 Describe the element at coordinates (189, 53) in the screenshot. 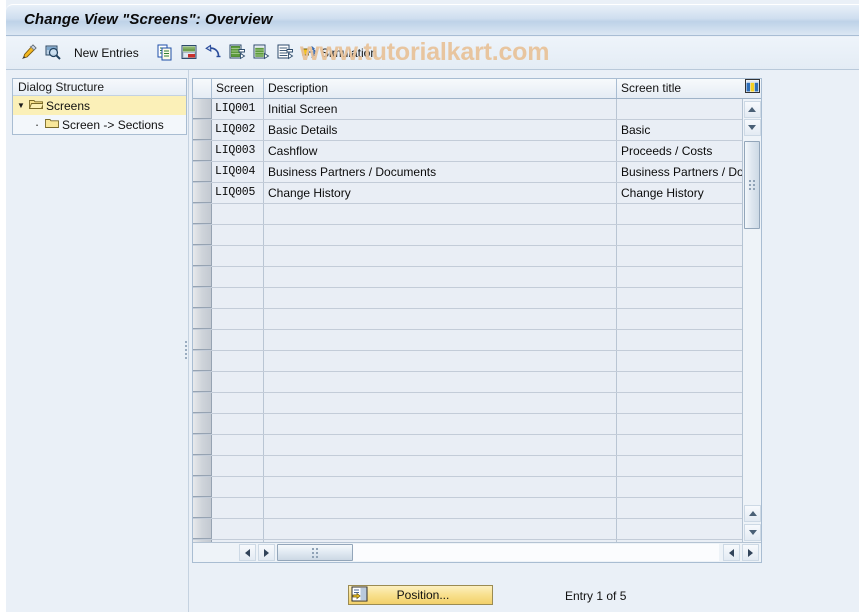

I see `save-button` at that location.